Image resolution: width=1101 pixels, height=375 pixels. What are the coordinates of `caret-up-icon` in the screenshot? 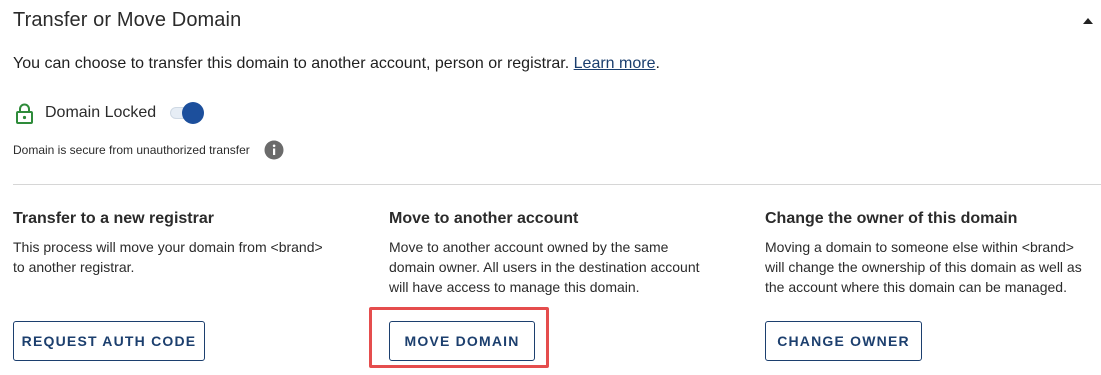 It's located at (1088, 21).